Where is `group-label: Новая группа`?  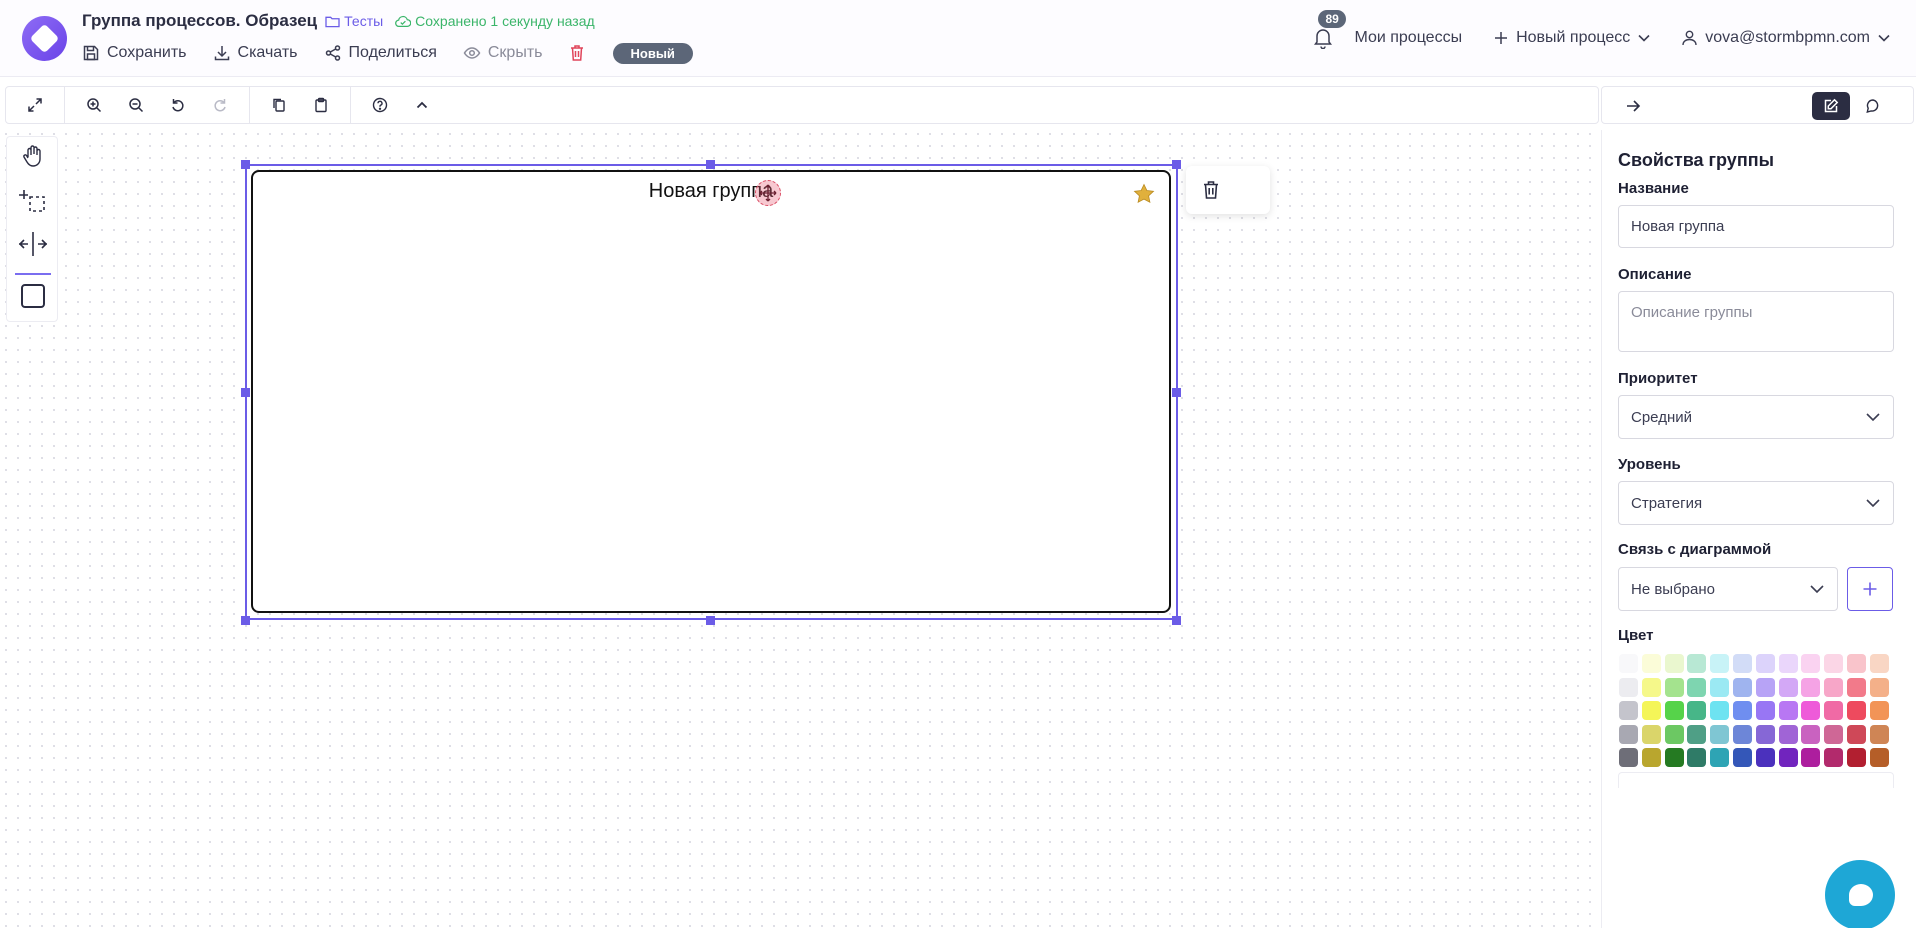
group-label: Новая группа is located at coordinates (711, 191).